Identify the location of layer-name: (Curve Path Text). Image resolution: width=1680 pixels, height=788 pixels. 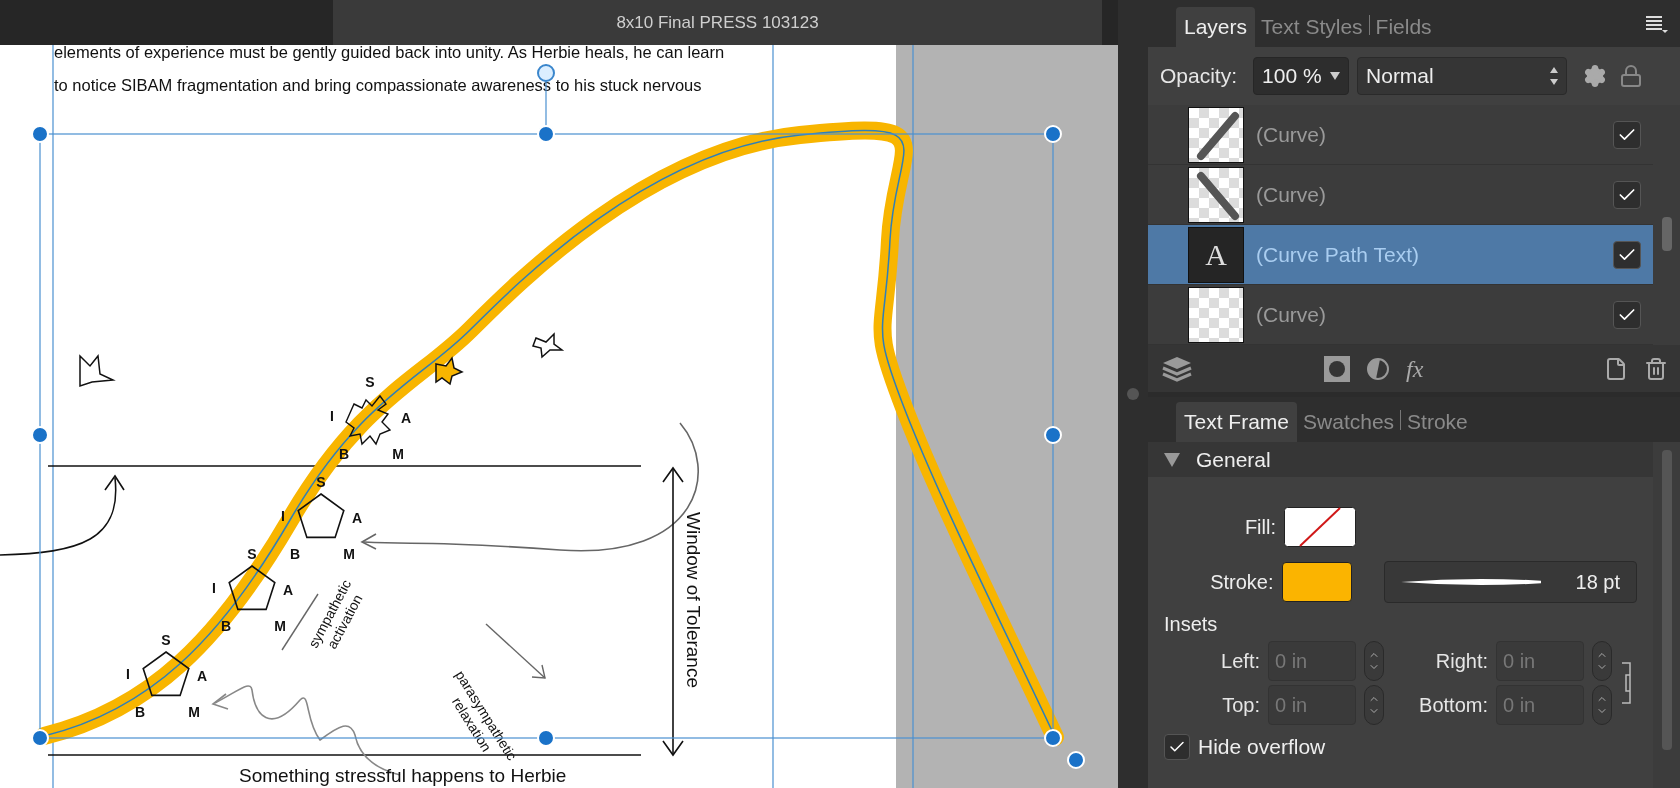
(1338, 254).